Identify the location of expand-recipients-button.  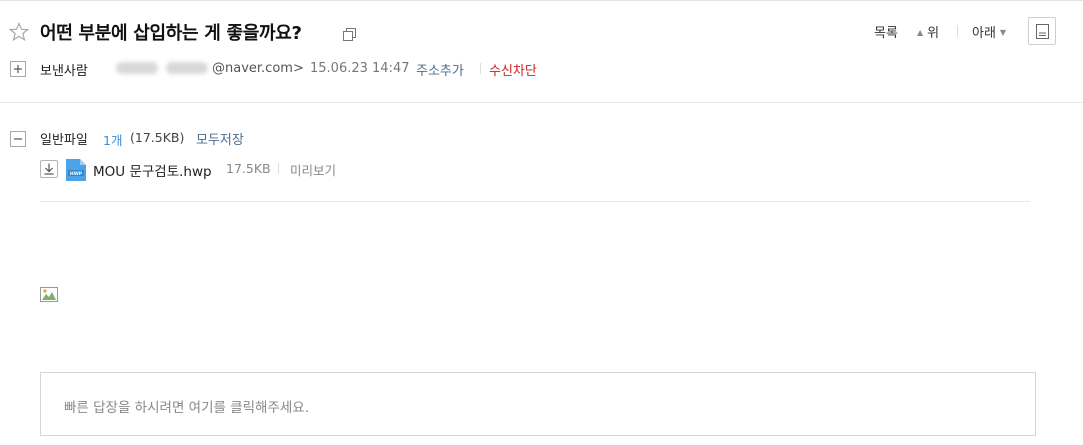
(18, 69).